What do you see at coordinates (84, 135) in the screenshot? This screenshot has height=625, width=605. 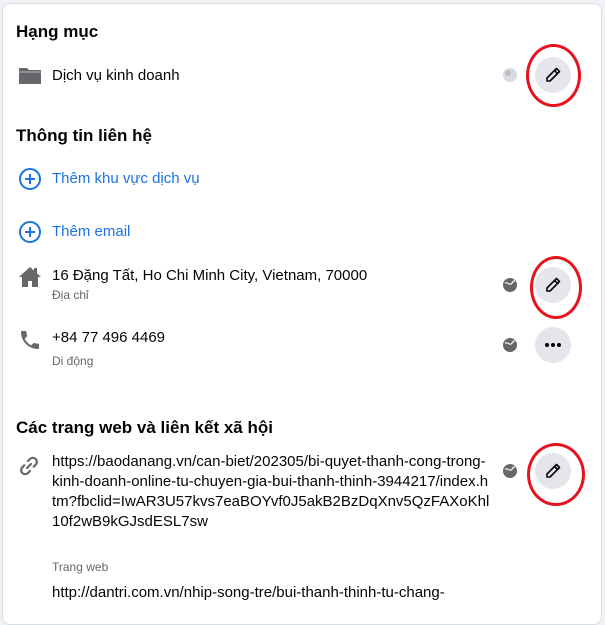 I see `contact-heading: Thông tin liên hệ` at bounding box center [84, 135].